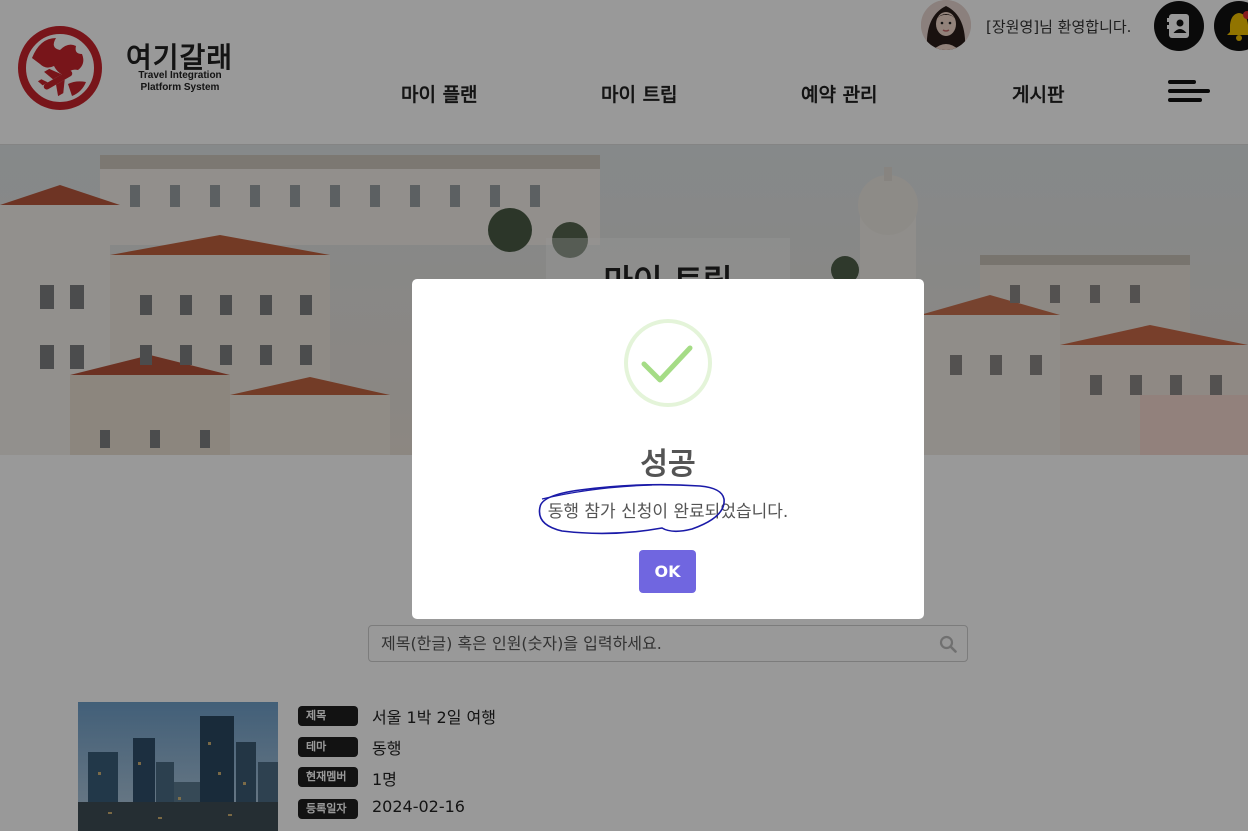  I want to click on dialog-message: 동행 참가 신청이 완료되었습니다., so click(668, 512).